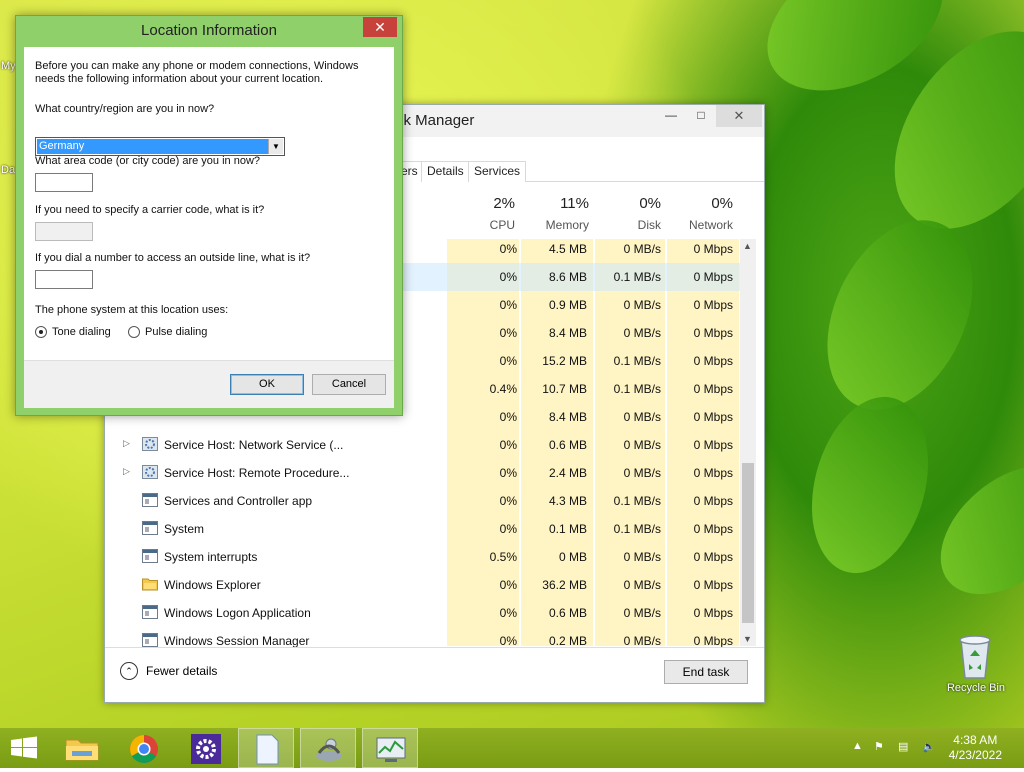 The width and height of the screenshot is (1024, 772). I want to click on scrollbar: ▲ ▼, so click(748, 442).